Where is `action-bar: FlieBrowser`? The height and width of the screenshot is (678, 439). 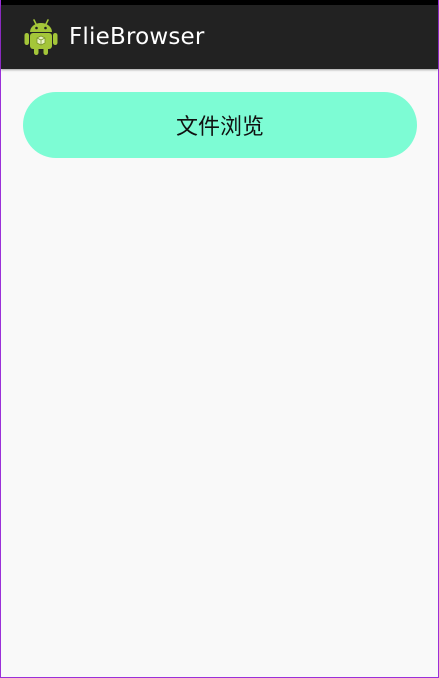
action-bar: FlieBrowser is located at coordinates (219, 37).